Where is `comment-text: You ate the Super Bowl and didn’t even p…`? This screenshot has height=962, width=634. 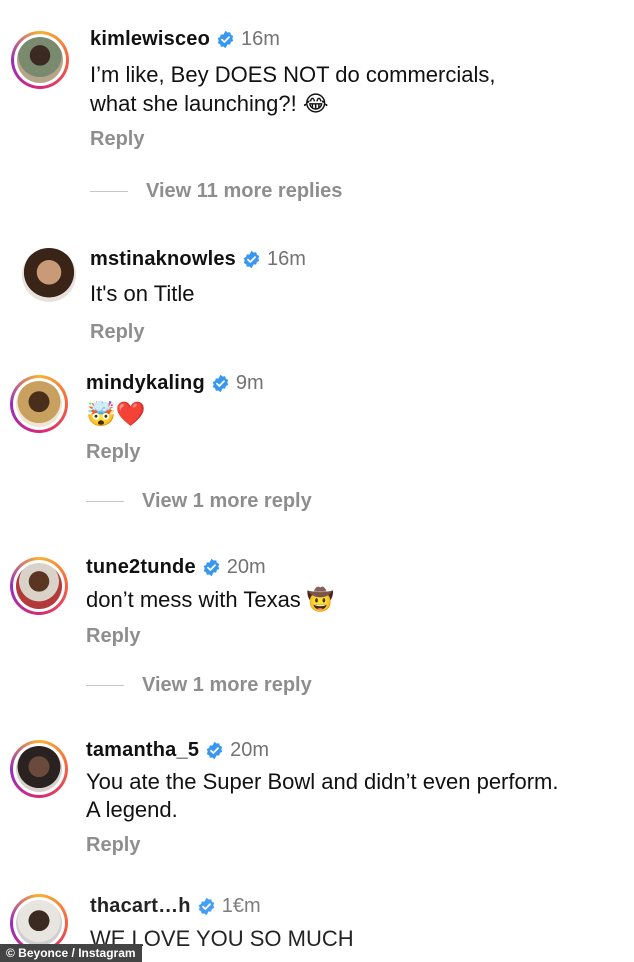 comment-text: You ate the Super Bowl and didn’t even p… is located at coordinates (322, 781).